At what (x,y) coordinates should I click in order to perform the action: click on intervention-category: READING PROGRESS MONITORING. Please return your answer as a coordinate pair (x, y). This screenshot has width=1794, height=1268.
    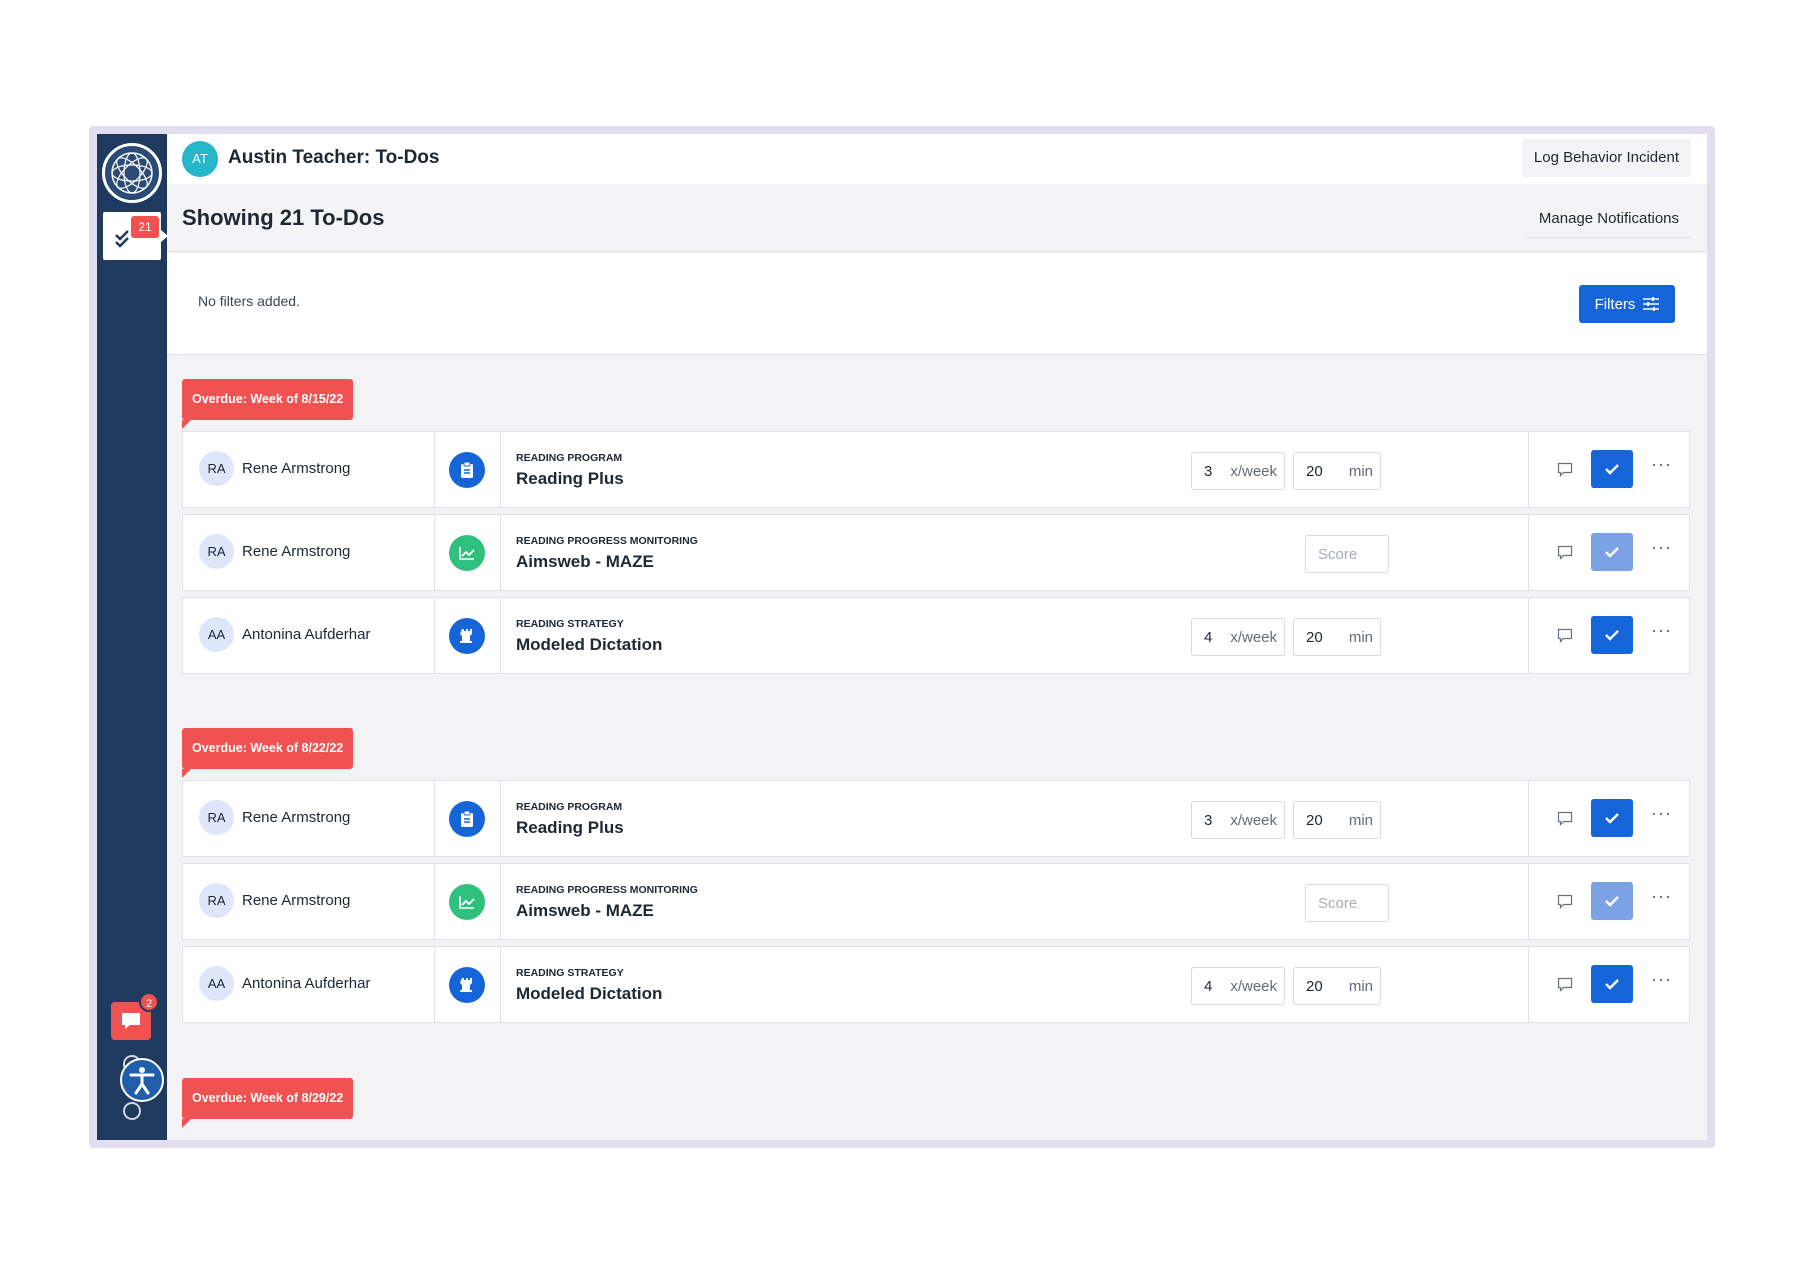
    Looking at the image, I should click on (607, 541).